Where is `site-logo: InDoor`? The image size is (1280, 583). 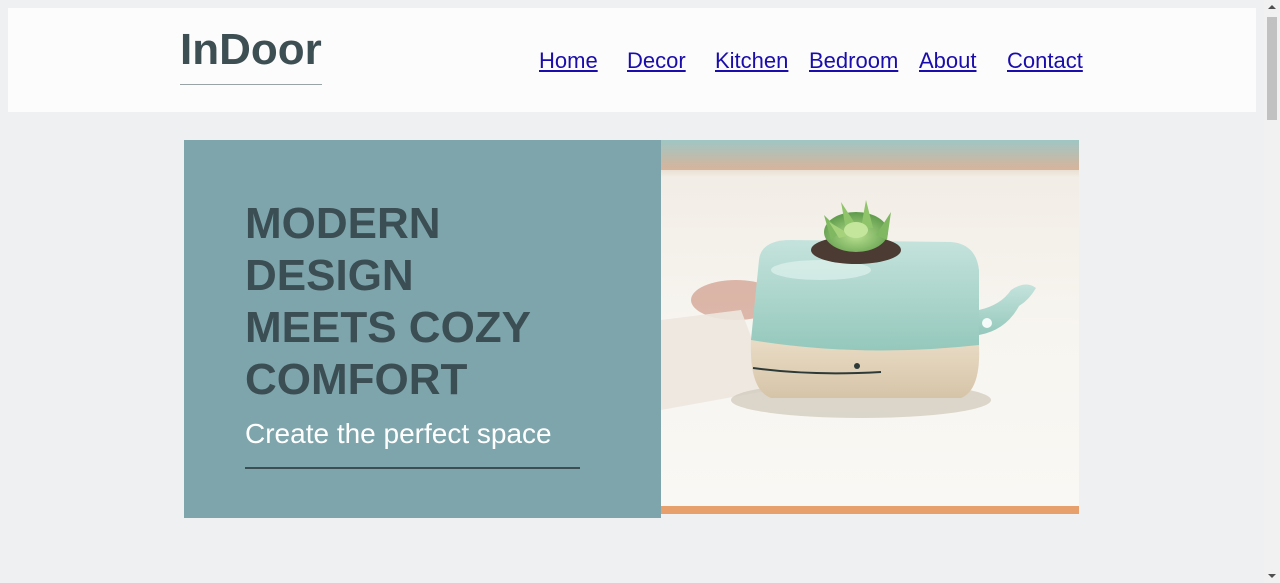 site-logo: InDoor is located at coordinates (251, 56).